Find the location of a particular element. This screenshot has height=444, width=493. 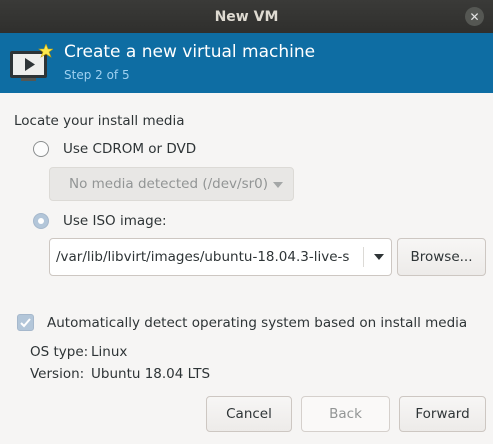

wizard-header: Create a new virtual machine Step 2 of 5 is located at coordinates (246, 63).